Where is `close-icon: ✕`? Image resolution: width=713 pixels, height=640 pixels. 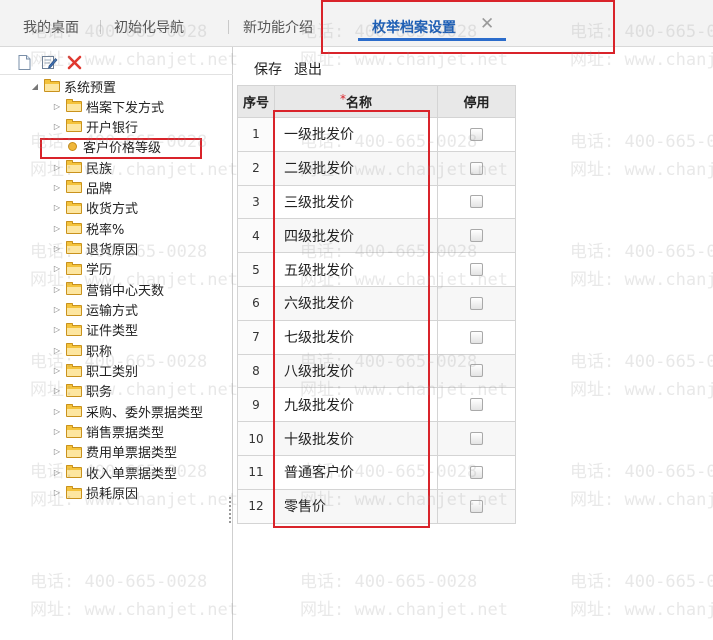
close-icon: ✕ is located at coordinates (487, 24).